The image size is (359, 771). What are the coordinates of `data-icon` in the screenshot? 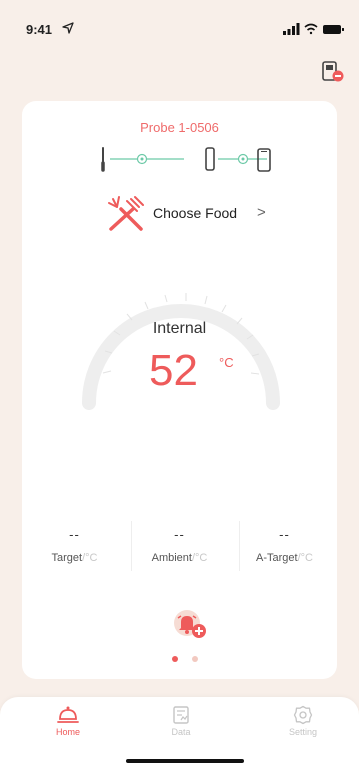 It's located at (181, 715).